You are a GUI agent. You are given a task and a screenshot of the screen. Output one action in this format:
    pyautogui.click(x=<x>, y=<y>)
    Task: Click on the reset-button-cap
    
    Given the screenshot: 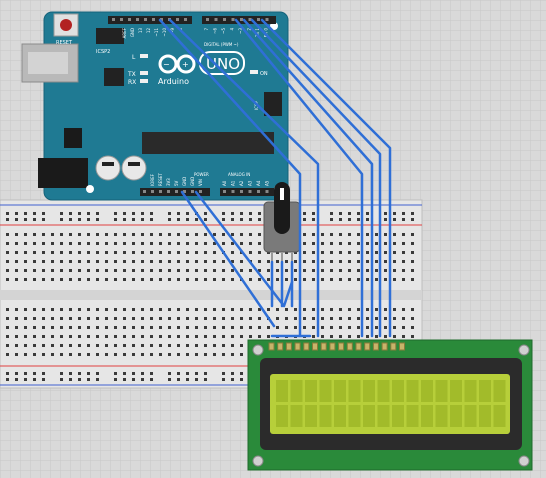 What is the action you would take?
    pyautogui.click(x=66, y=25)
    